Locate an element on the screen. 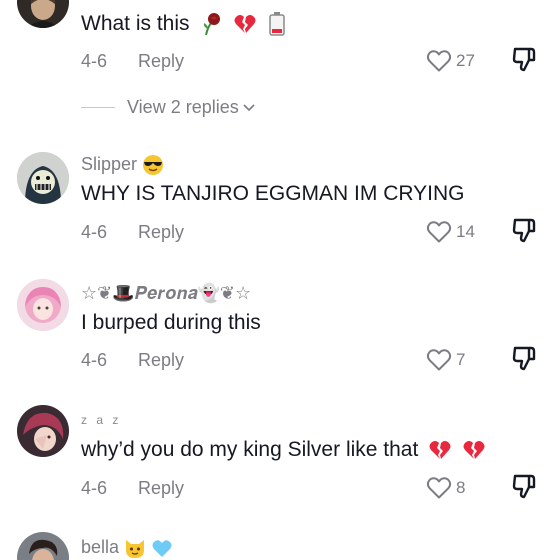 The height and width of the screenshot is (560, 560). comment-text: WHY IS TANJIRO EGGMAN IM CRYING is located at coordinates (273, 193).